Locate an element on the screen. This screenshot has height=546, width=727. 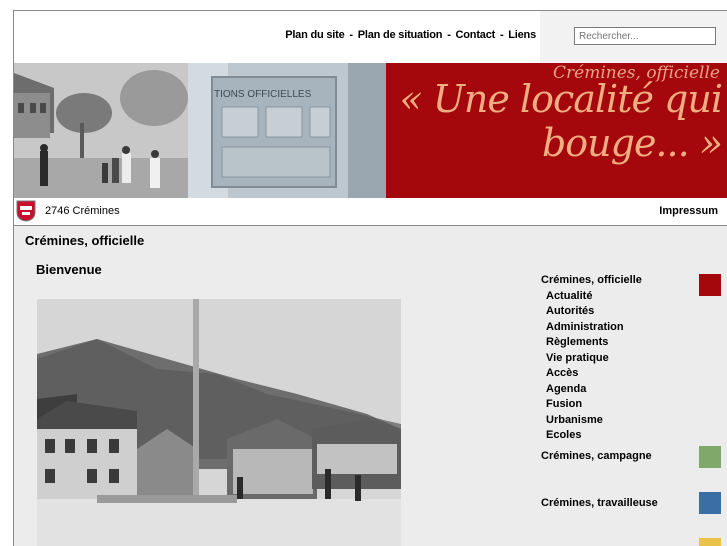
nav-plan-du-site-link: Plan du site is located at coordinates (315, 35).